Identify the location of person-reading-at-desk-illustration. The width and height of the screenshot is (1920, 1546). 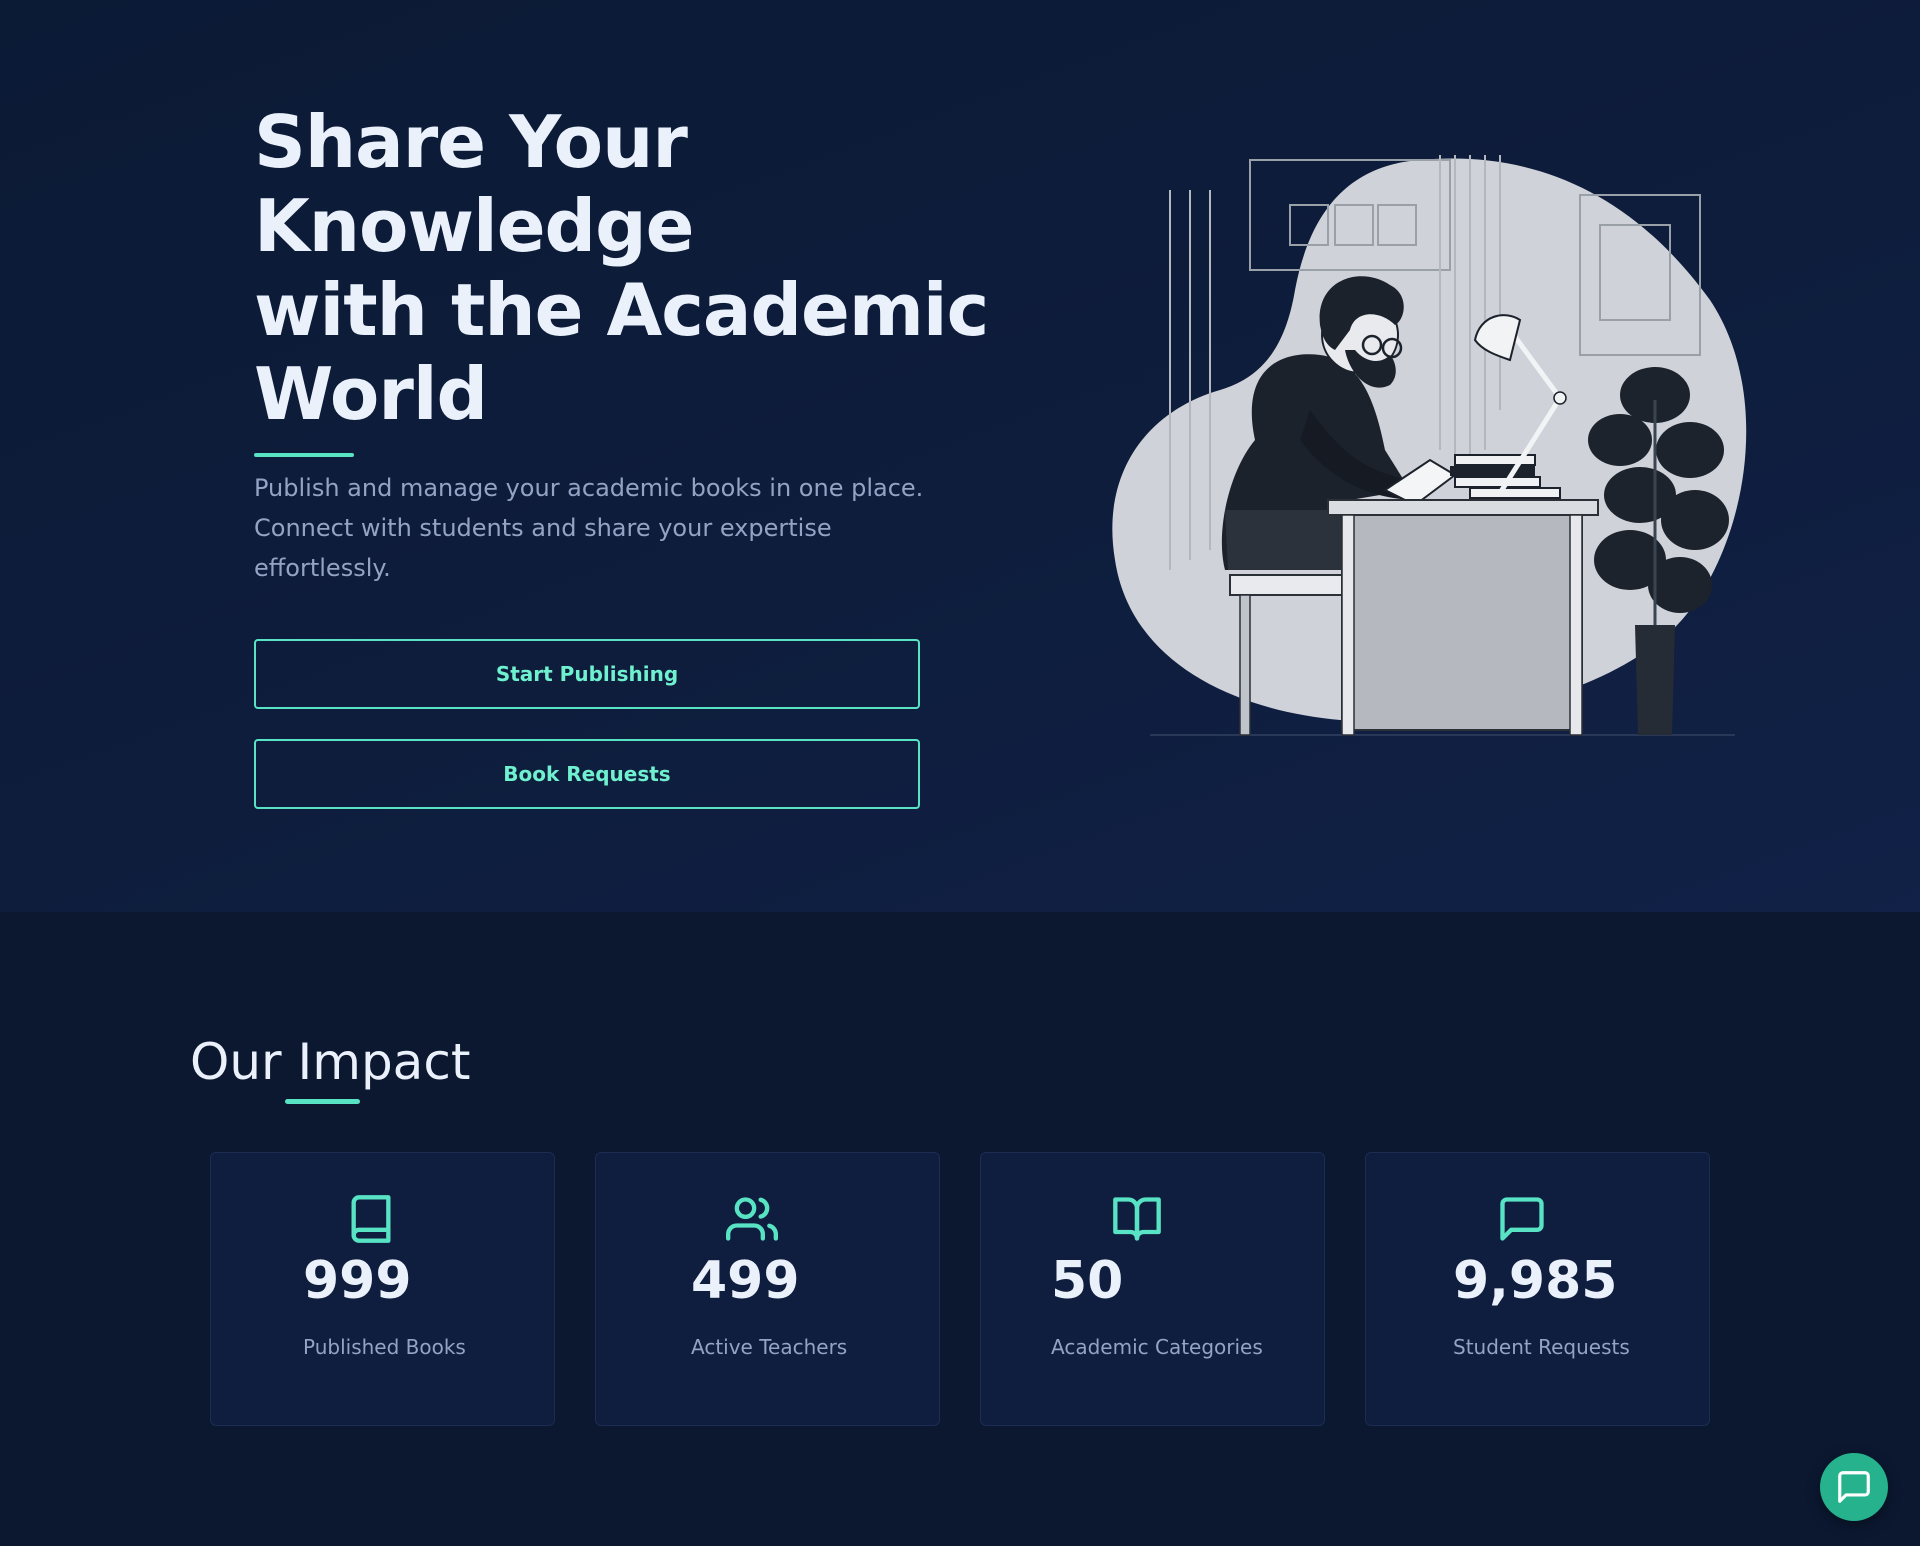
(1435, 450).